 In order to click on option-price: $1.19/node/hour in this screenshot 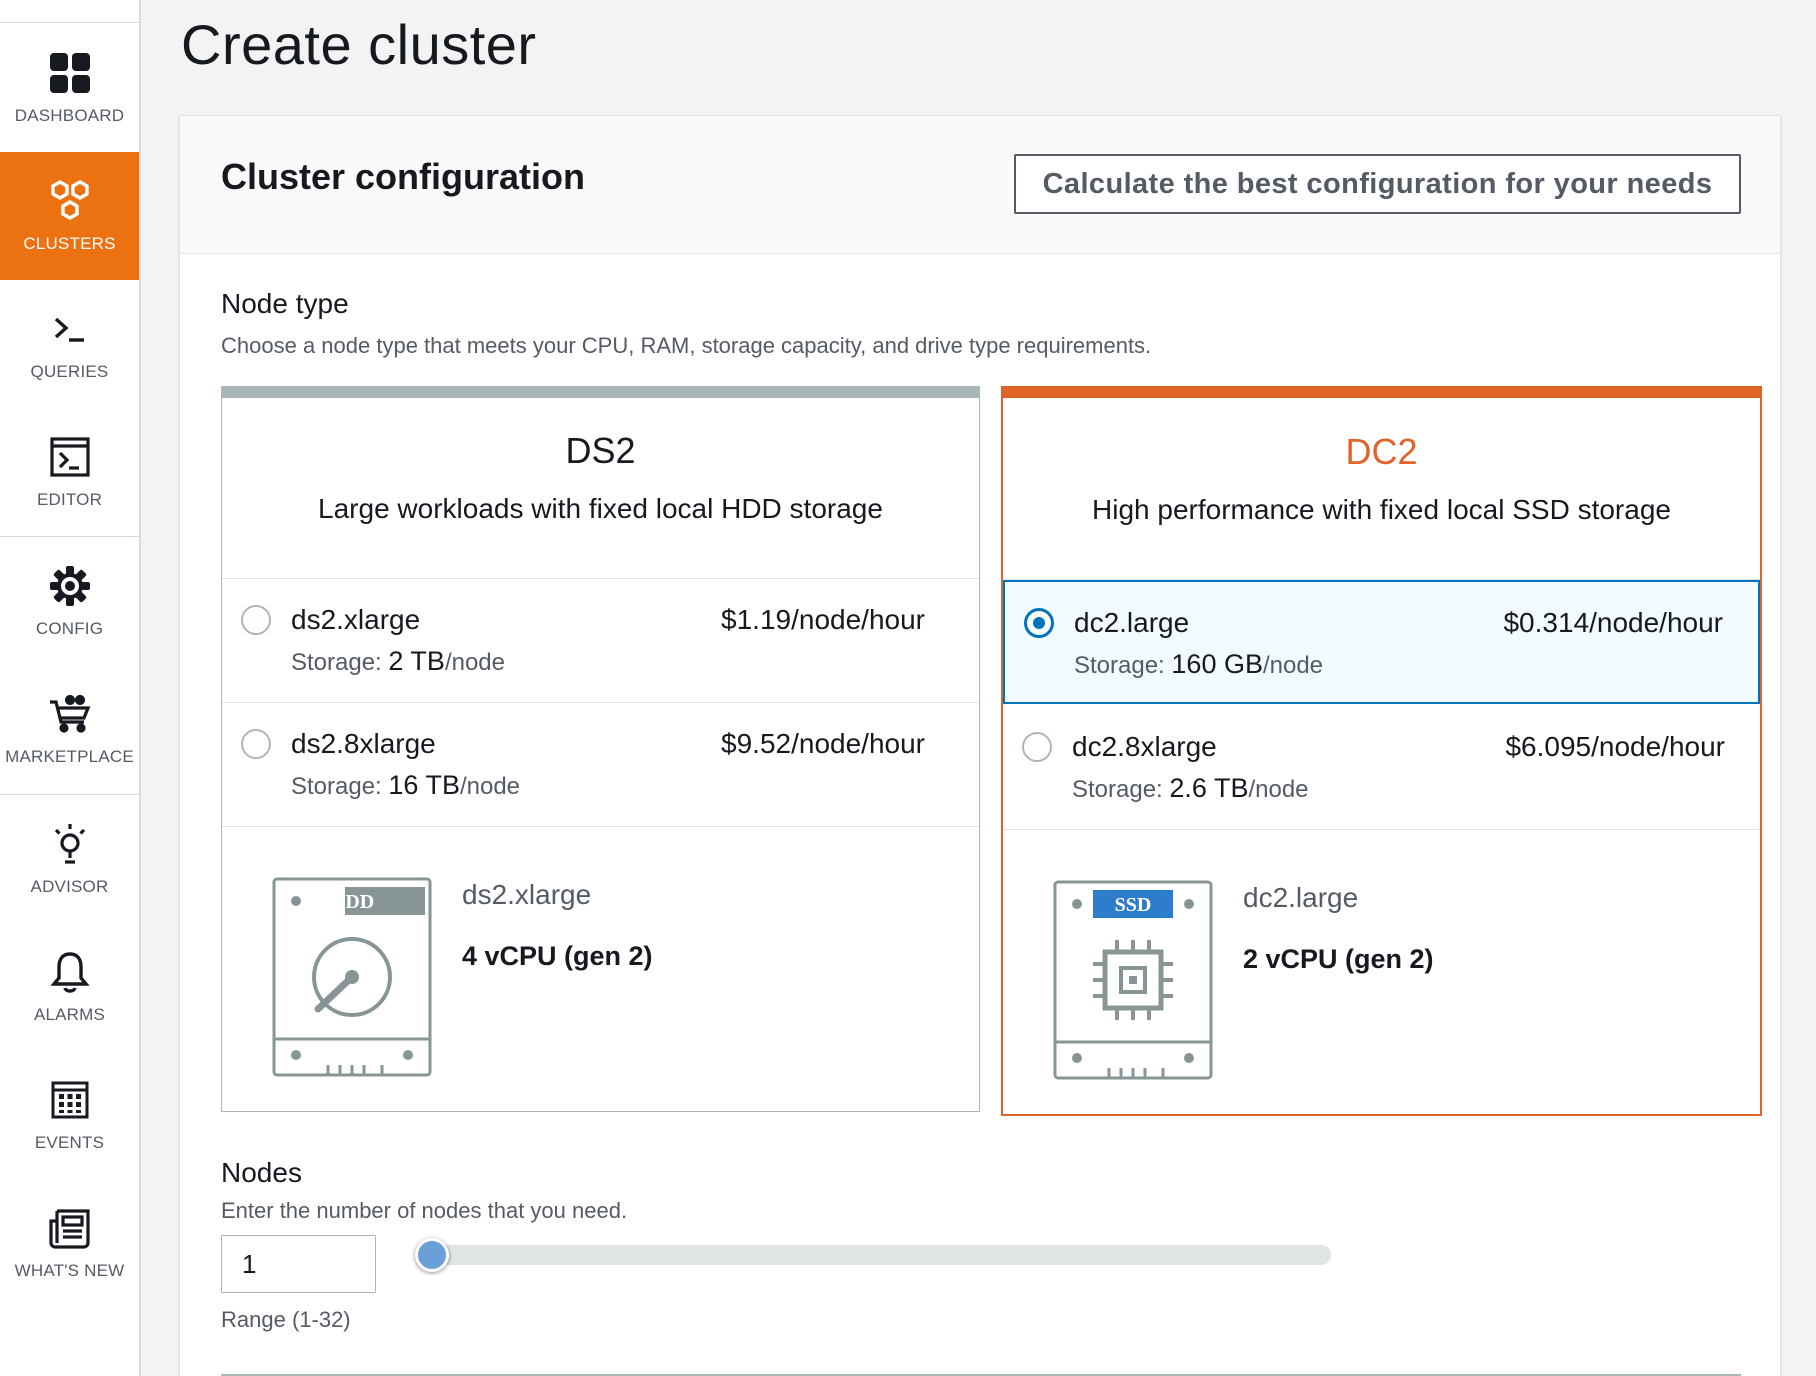, I will do `click(823, 619)`.